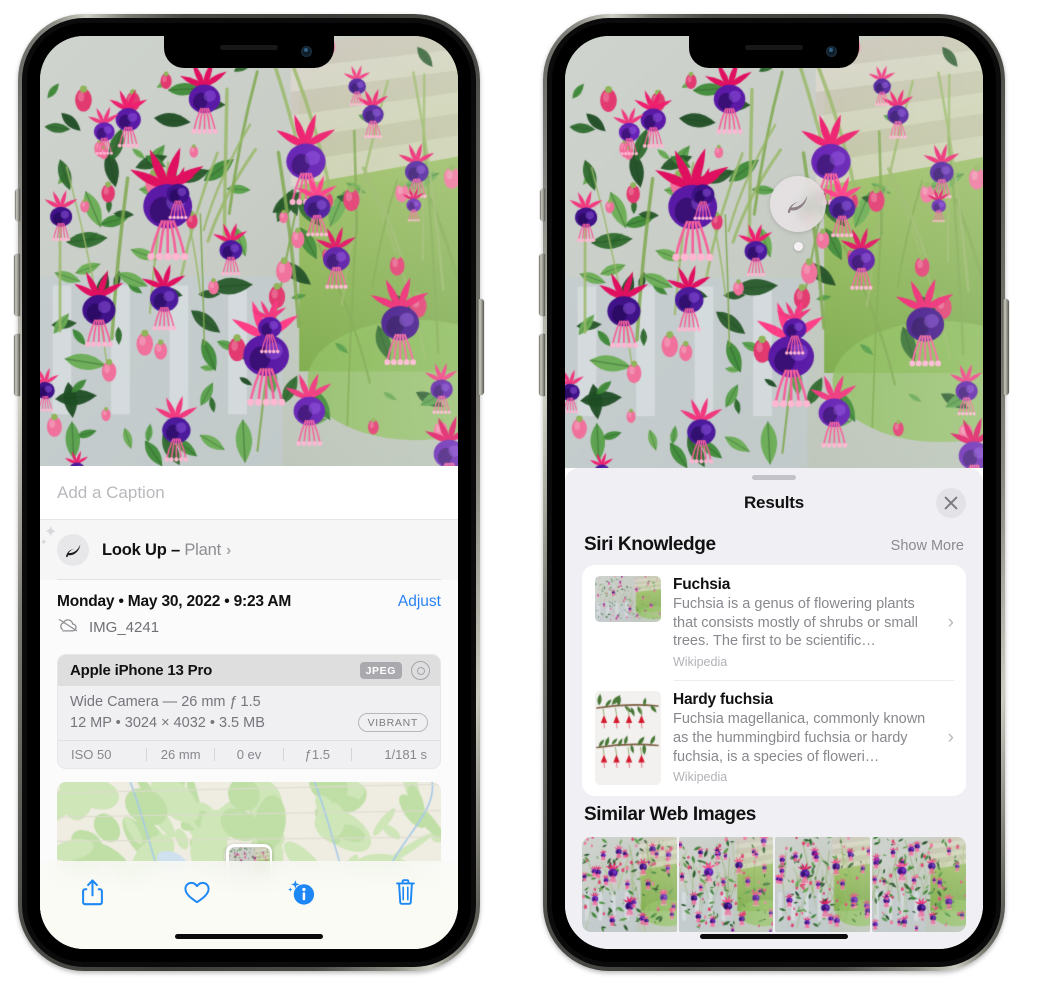 This screenshot has width=1055, height=985. I want to click on exif-stat-aperture: ƒ1.5, so click(317, 754).